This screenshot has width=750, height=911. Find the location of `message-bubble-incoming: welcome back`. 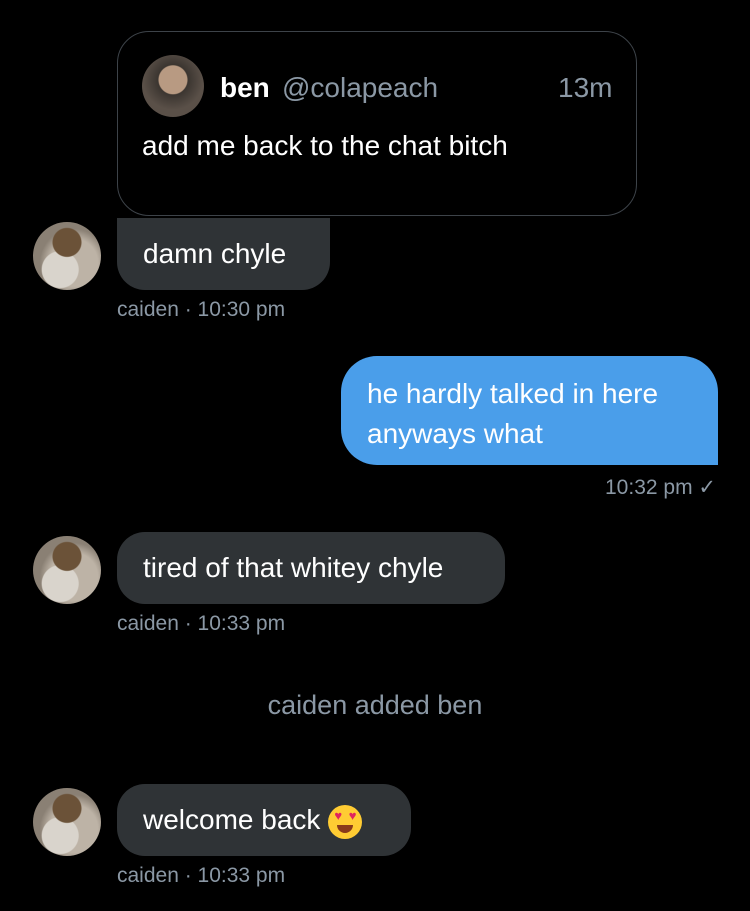

message-bubble-incoming: welcome back is located at coordinates (264, 820).